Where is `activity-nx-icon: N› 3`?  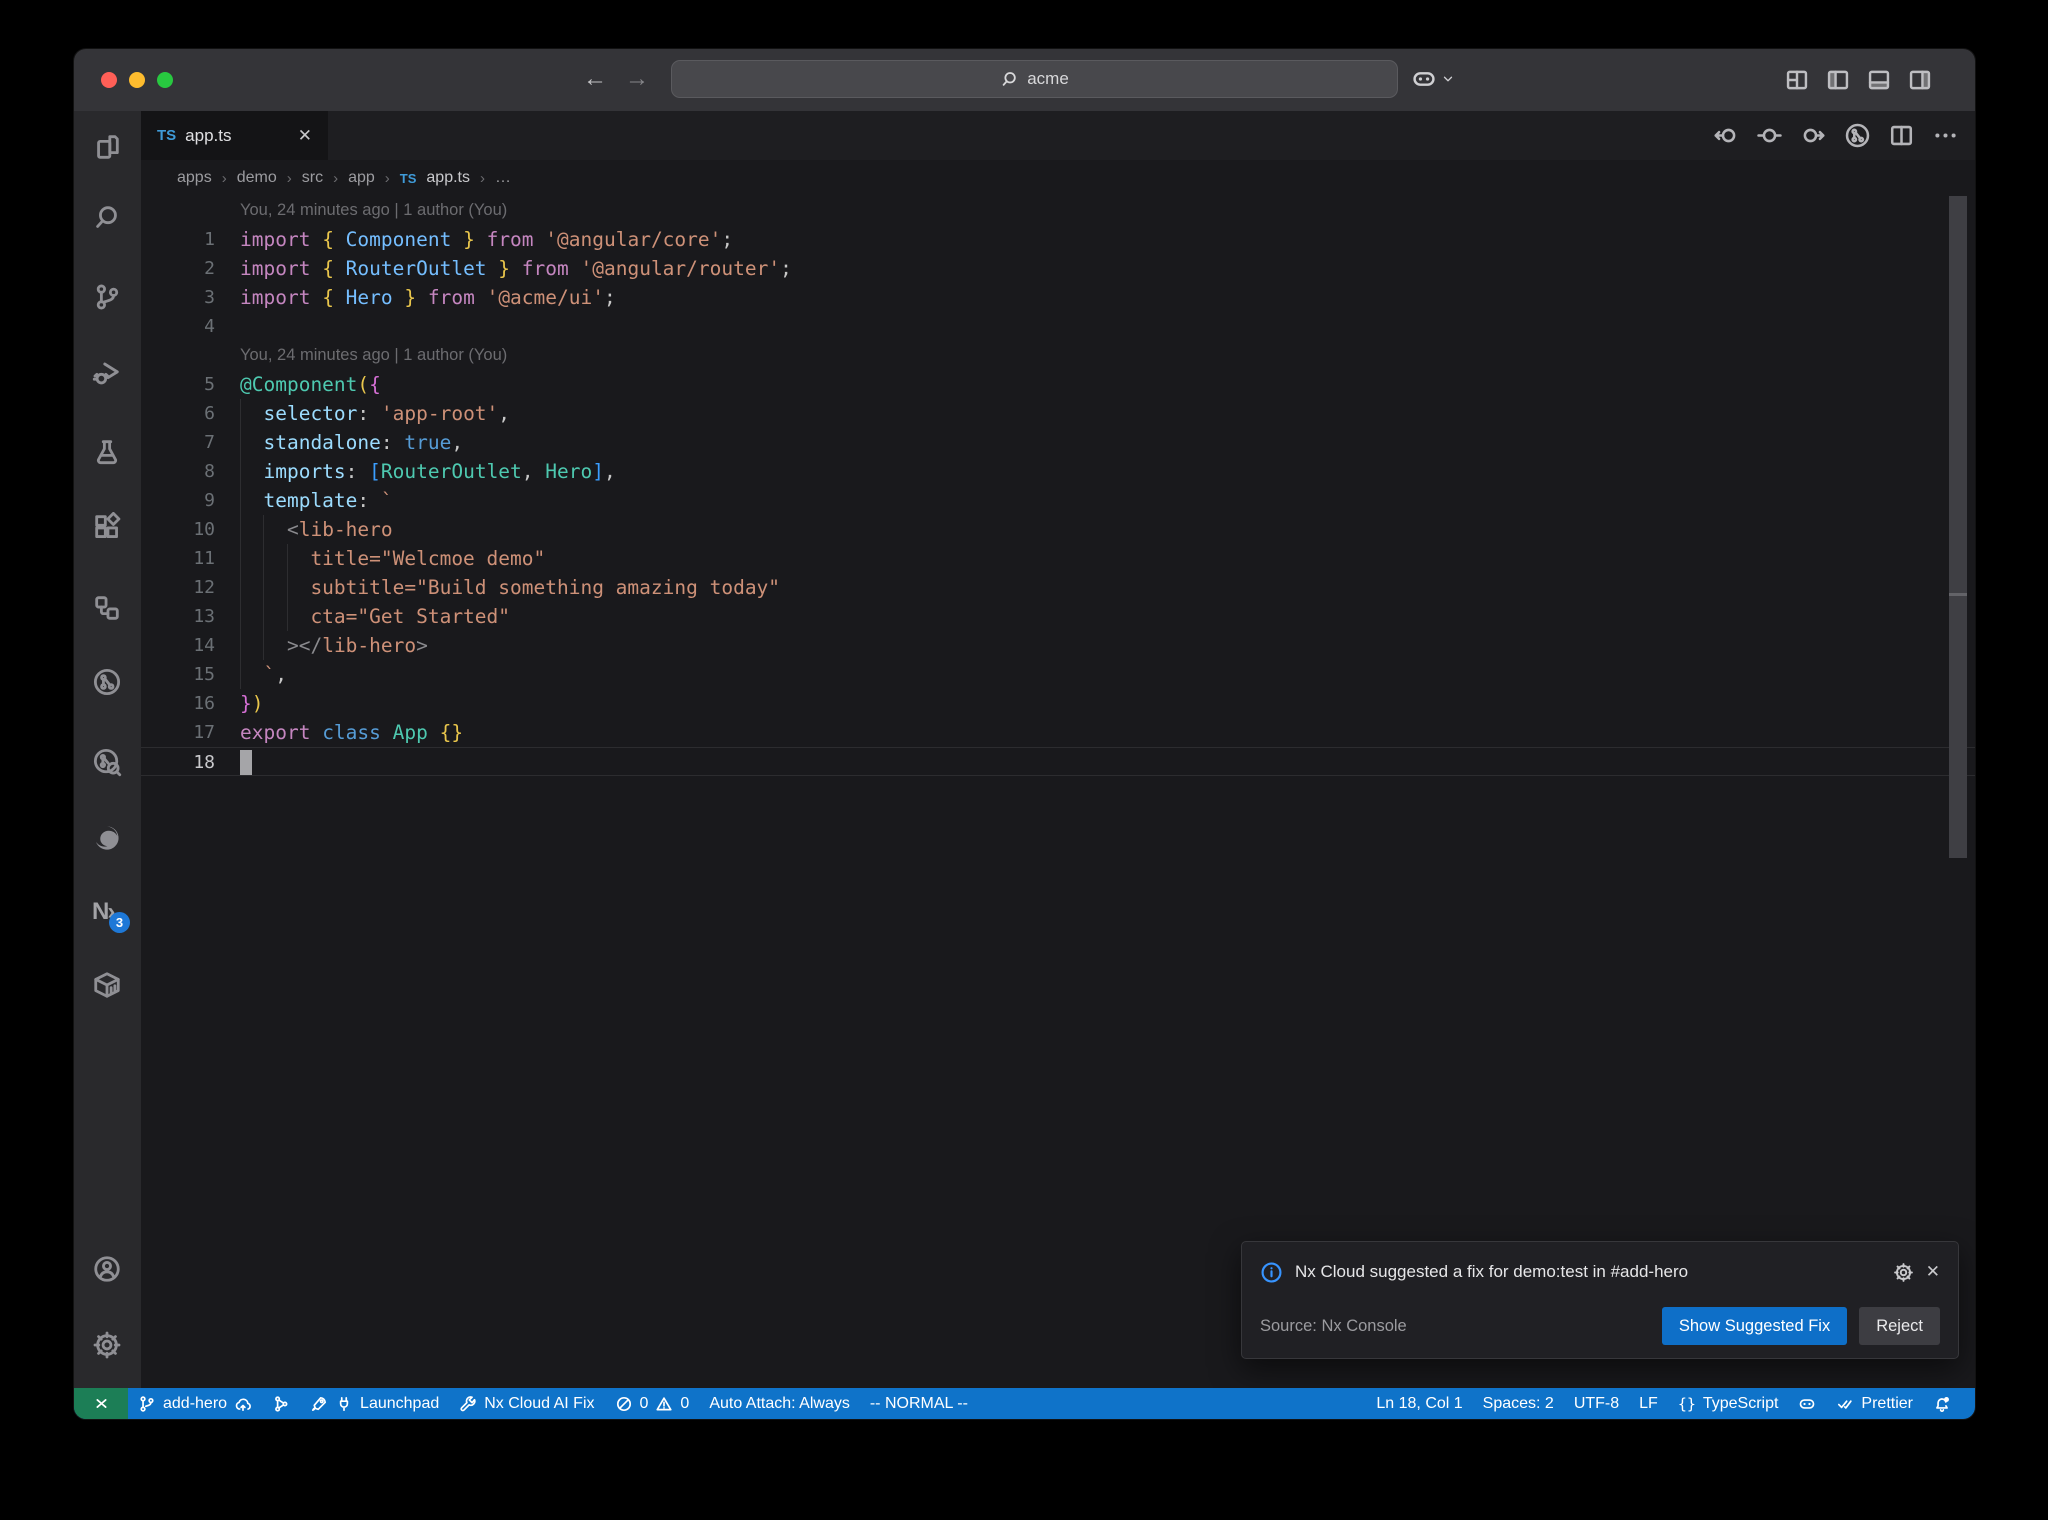
activity-nx-icon: N› 3 is located at coordinates (111, 915).